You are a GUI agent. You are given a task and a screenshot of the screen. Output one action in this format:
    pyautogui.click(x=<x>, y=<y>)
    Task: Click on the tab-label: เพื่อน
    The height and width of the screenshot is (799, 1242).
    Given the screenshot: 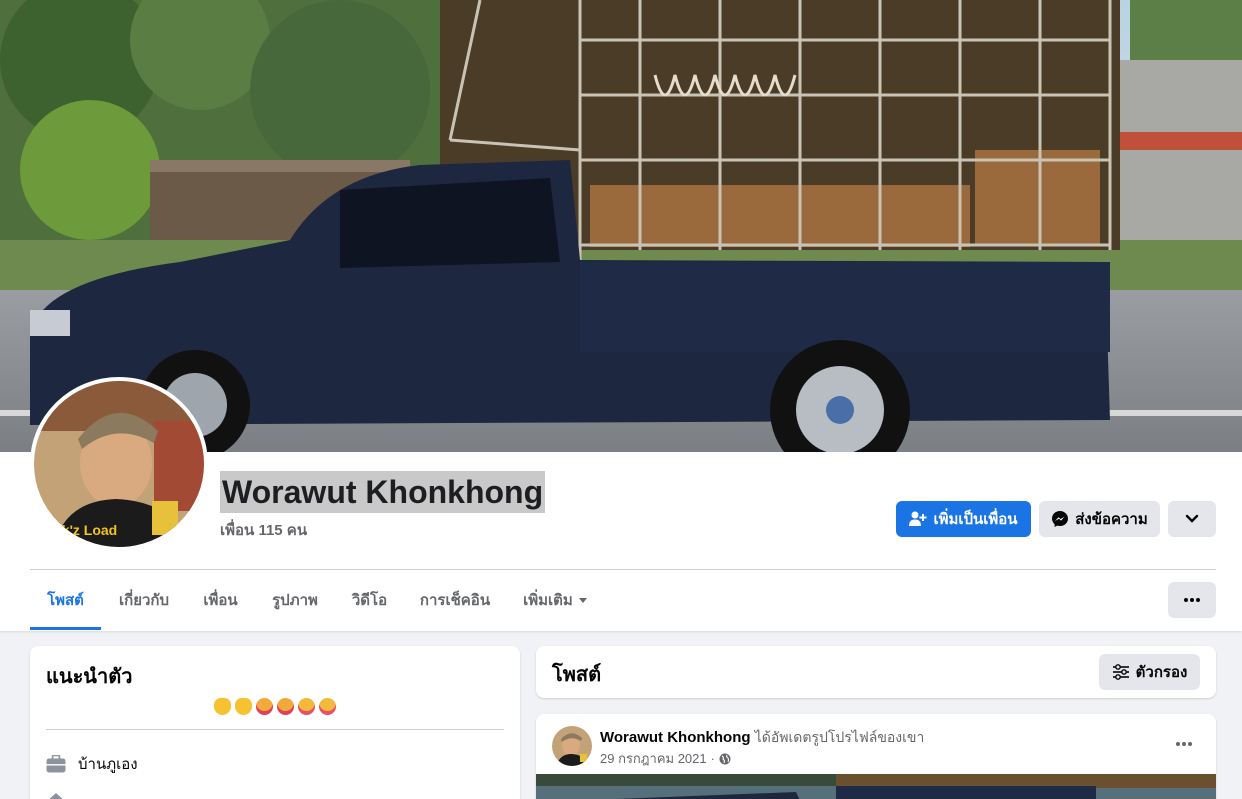 What is the action you would take?
    pyautogui.click(x=220, y=600)
    